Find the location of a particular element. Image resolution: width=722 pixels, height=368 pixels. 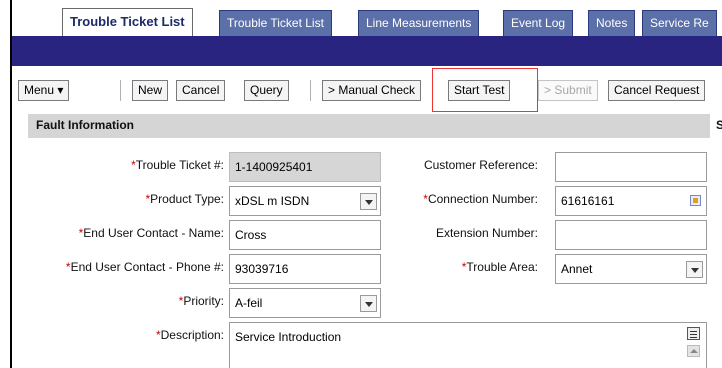

connection-number-value: 61616161 is located at coordinates (588, 201).